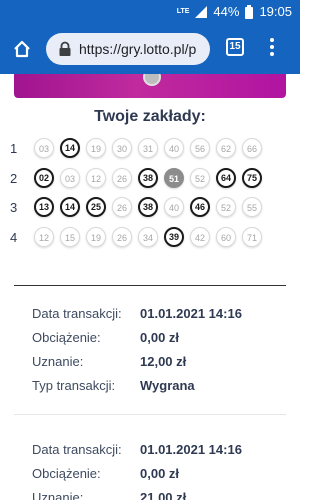 The height and width of the screenshot is (500, 320). I want to click on signal-icon, so click(201, 11).